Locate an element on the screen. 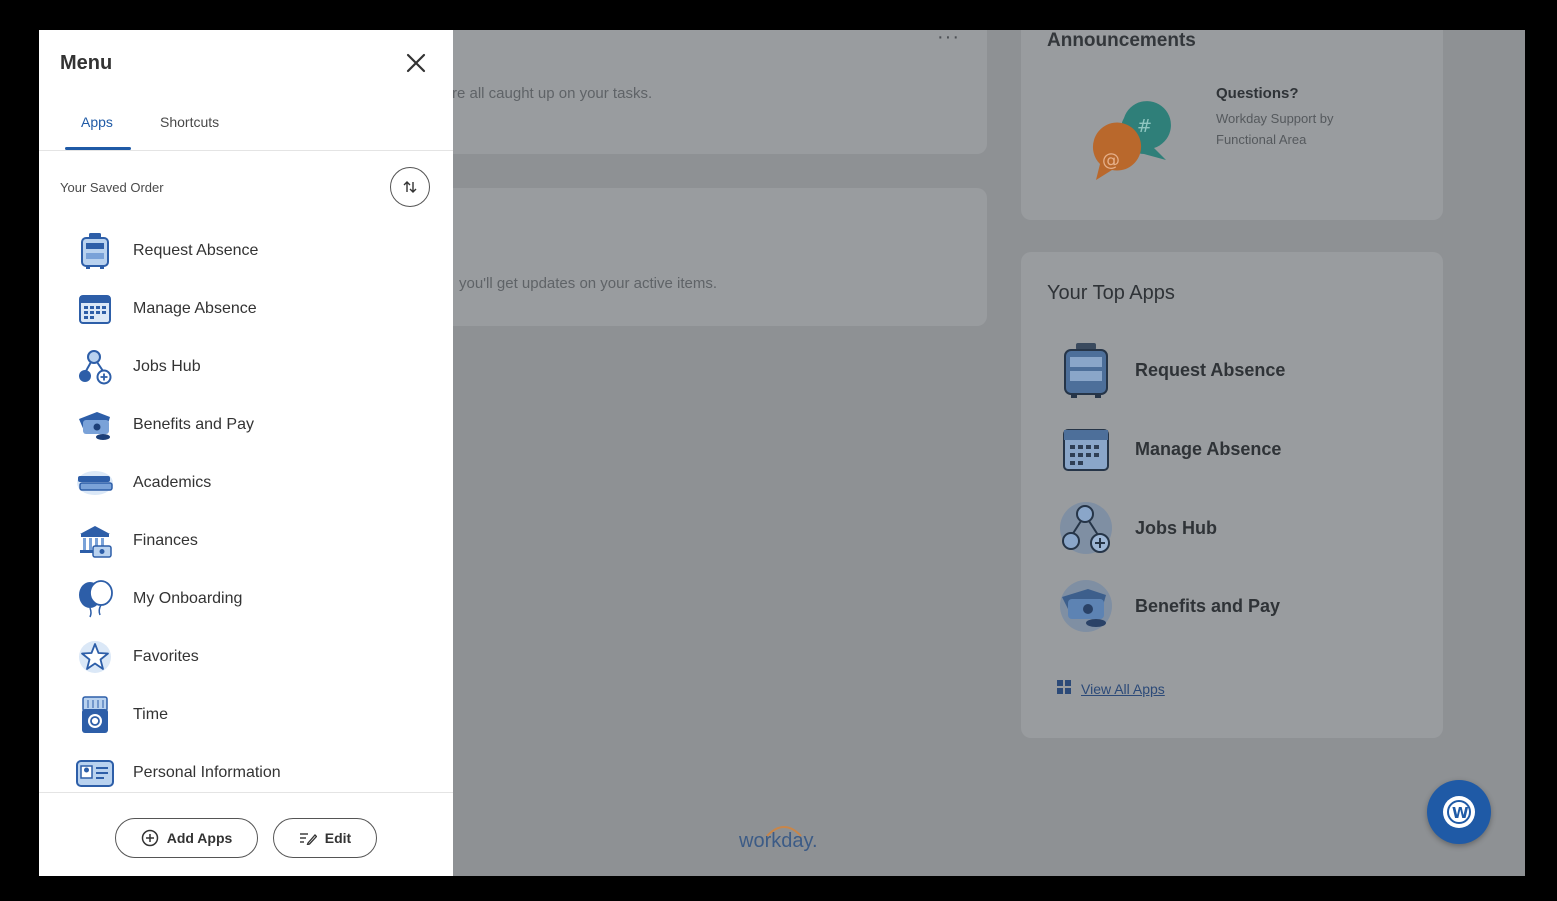  app-item-label: Academics is located at coordinates (172, 482).